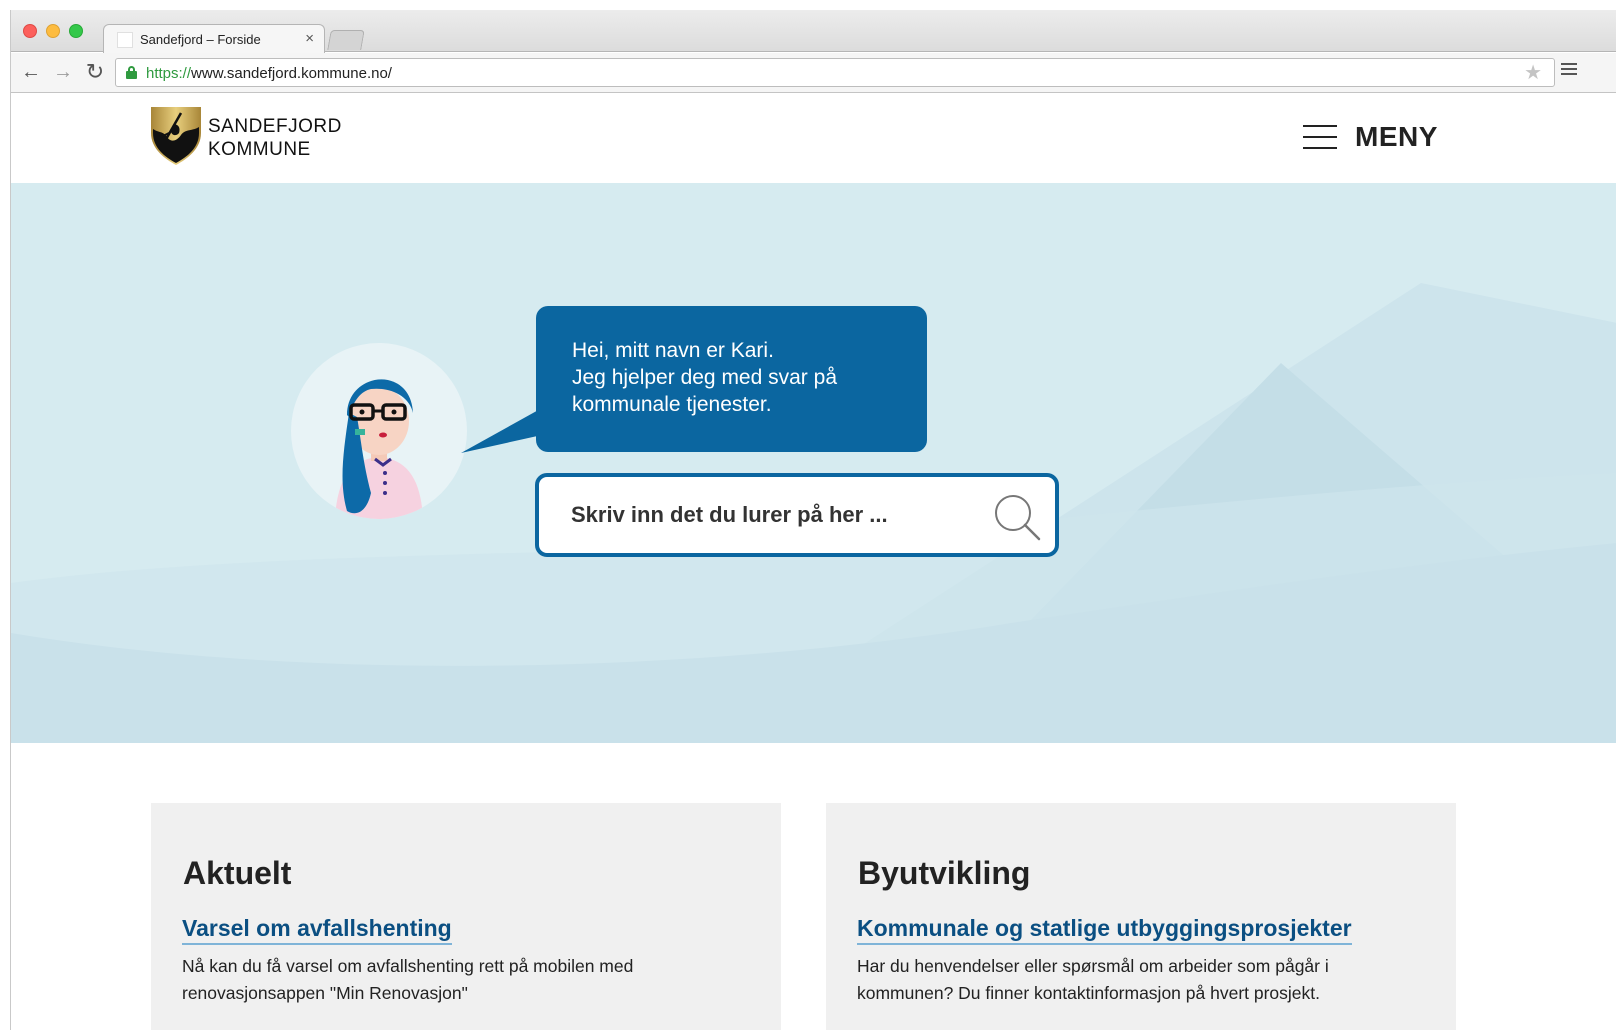 Image resolution: width=1616 pixels, height=1030 pixels. Describe the element at coordinates (31, 72) in the screenshot. I see `back-arrow-icon: ←` at that location.